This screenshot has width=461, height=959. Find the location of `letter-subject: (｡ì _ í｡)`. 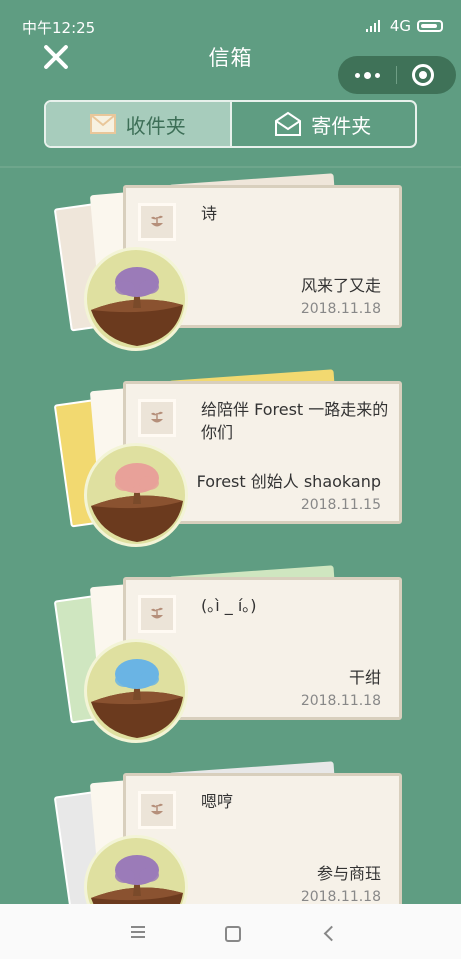

letter-subject: (｡ì _ í｡) is located at coordinates (229, 605).